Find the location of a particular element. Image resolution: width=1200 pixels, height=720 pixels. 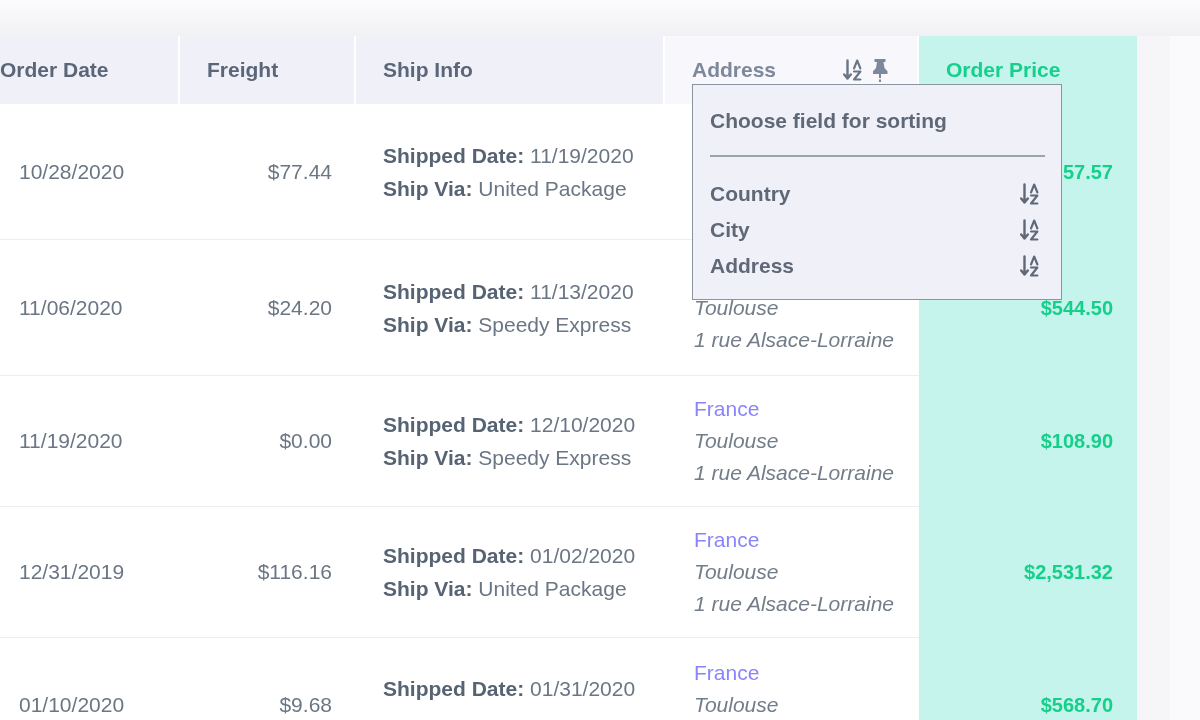

order-date: 01/10/2020 is located at coordinates (72, 704).